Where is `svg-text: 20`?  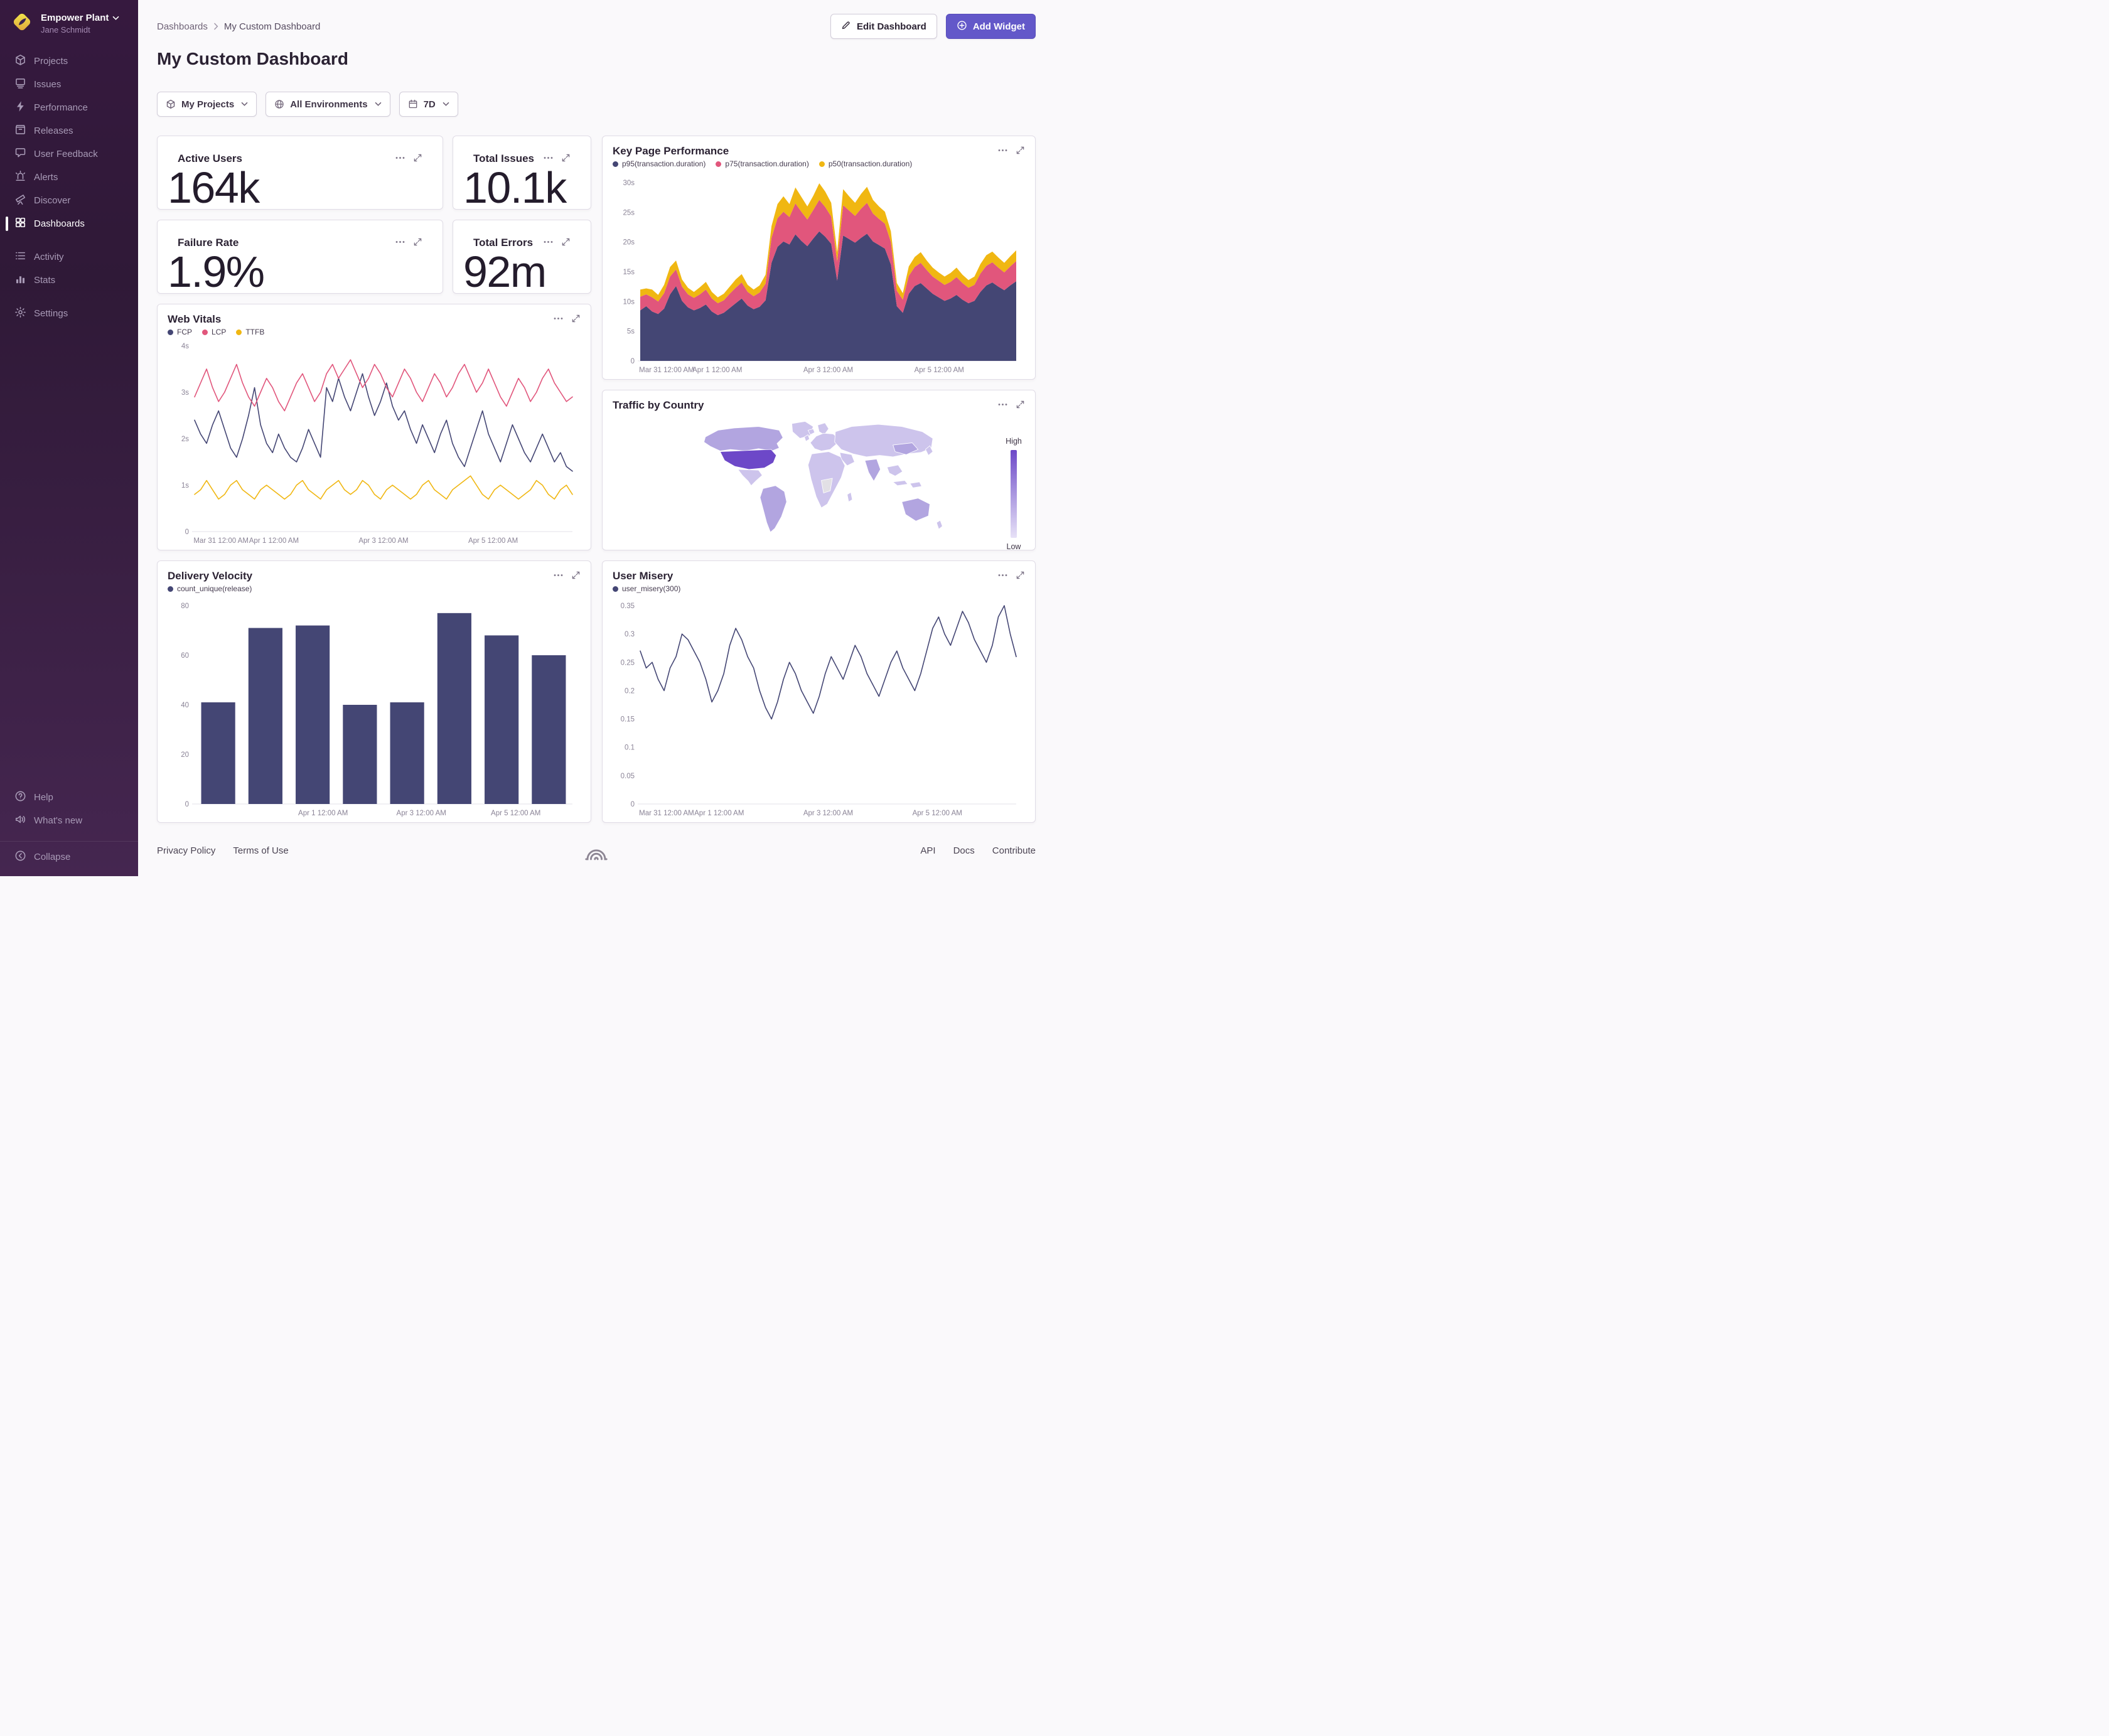
svg-text: 20 is located at coordinates (185, 755).